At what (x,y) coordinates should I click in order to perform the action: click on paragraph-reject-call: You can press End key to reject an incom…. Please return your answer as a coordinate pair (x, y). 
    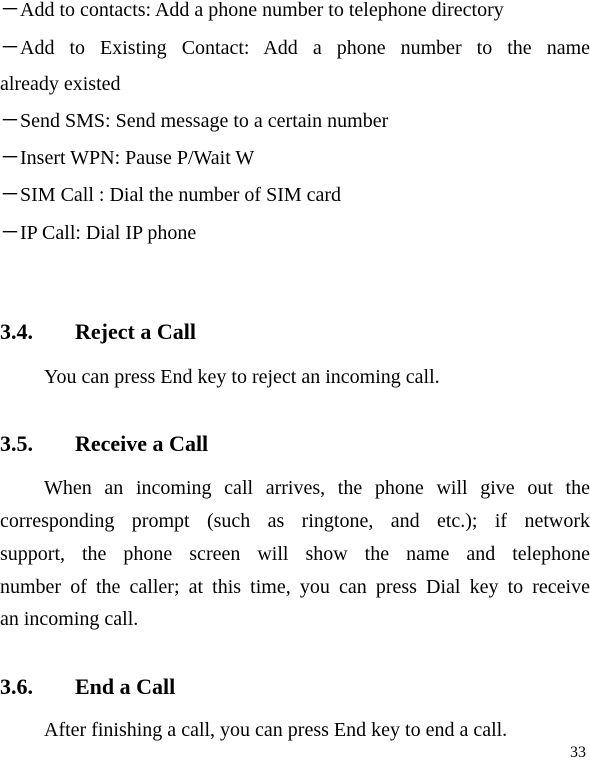
    Looking at the image, I should click on (242, 377).